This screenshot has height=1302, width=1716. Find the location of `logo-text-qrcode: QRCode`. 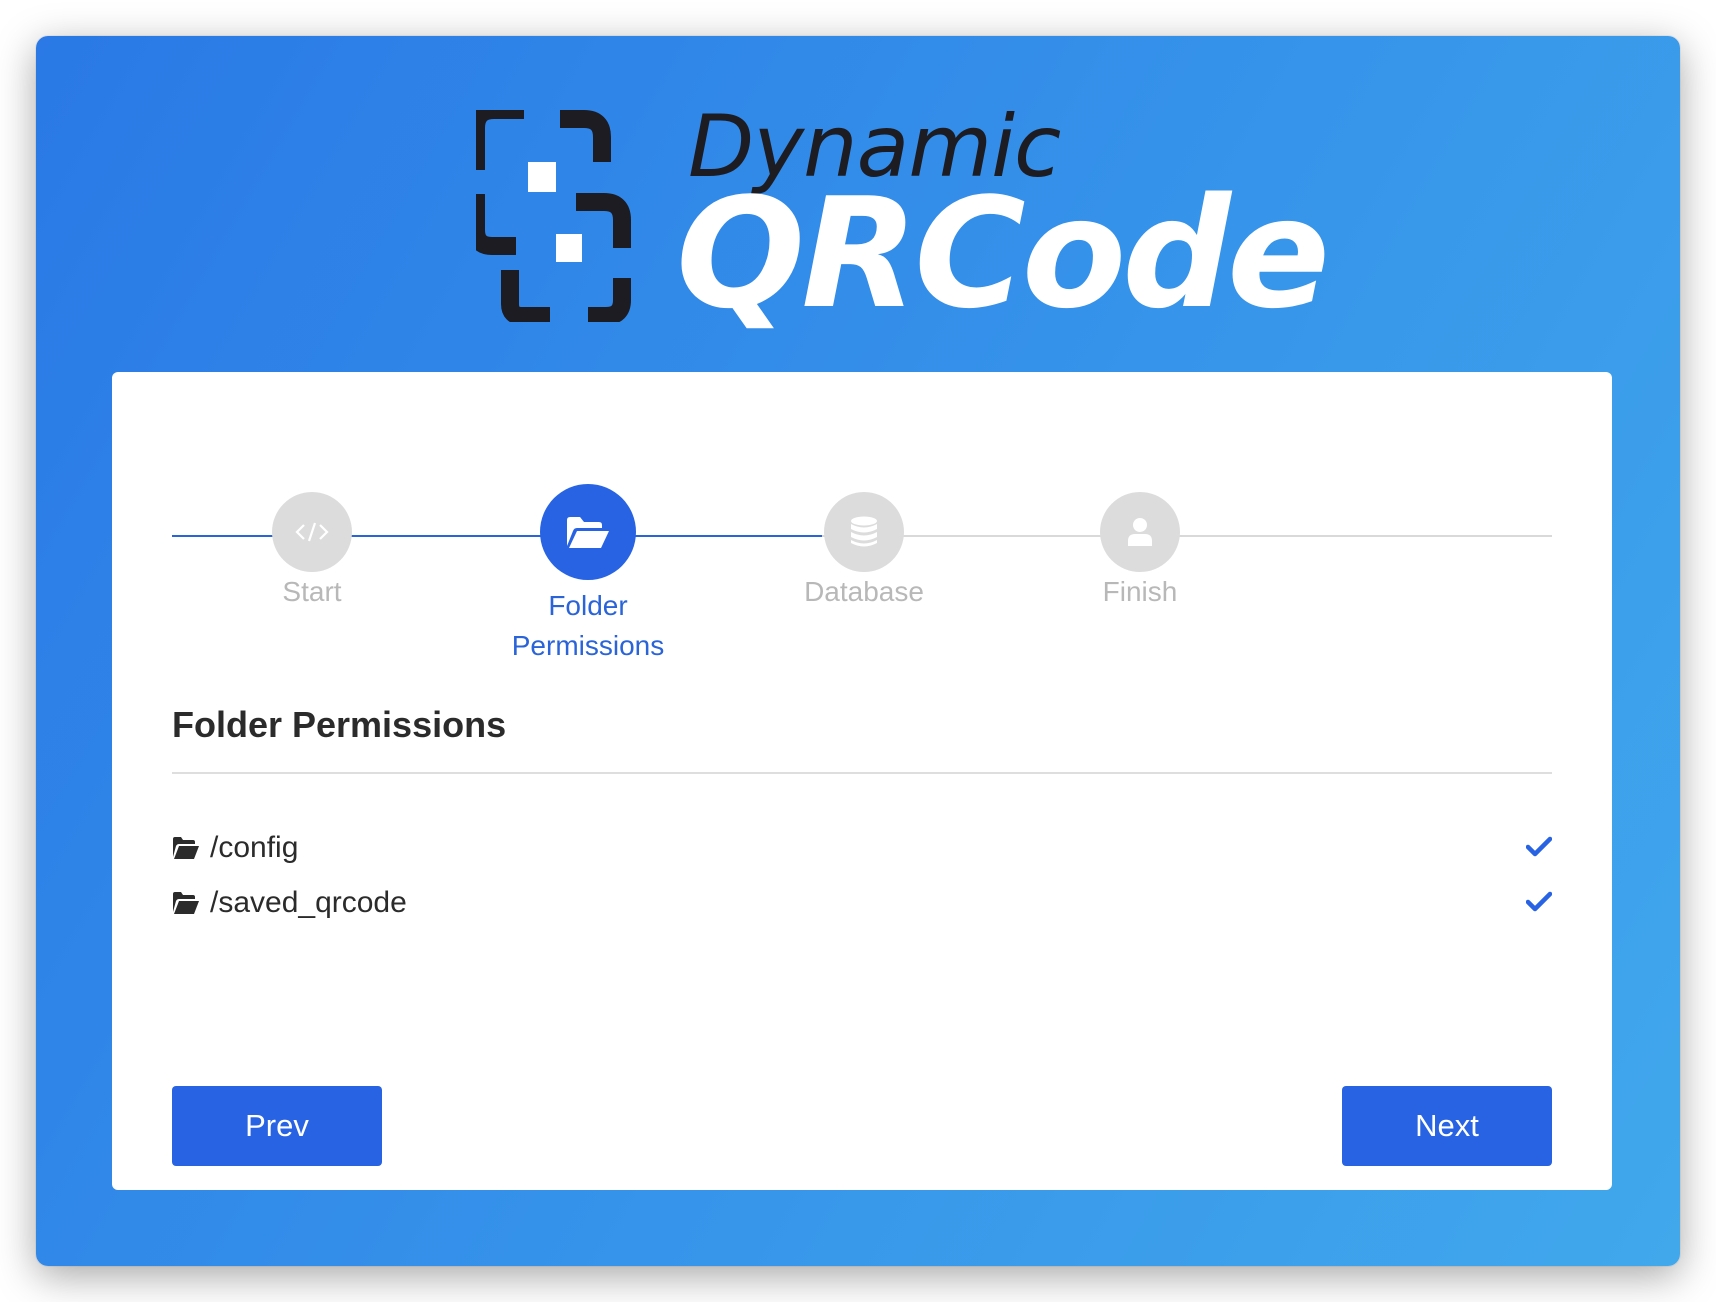

logo-text-qrcode: QRCode is located at coordinates (1003, 253).